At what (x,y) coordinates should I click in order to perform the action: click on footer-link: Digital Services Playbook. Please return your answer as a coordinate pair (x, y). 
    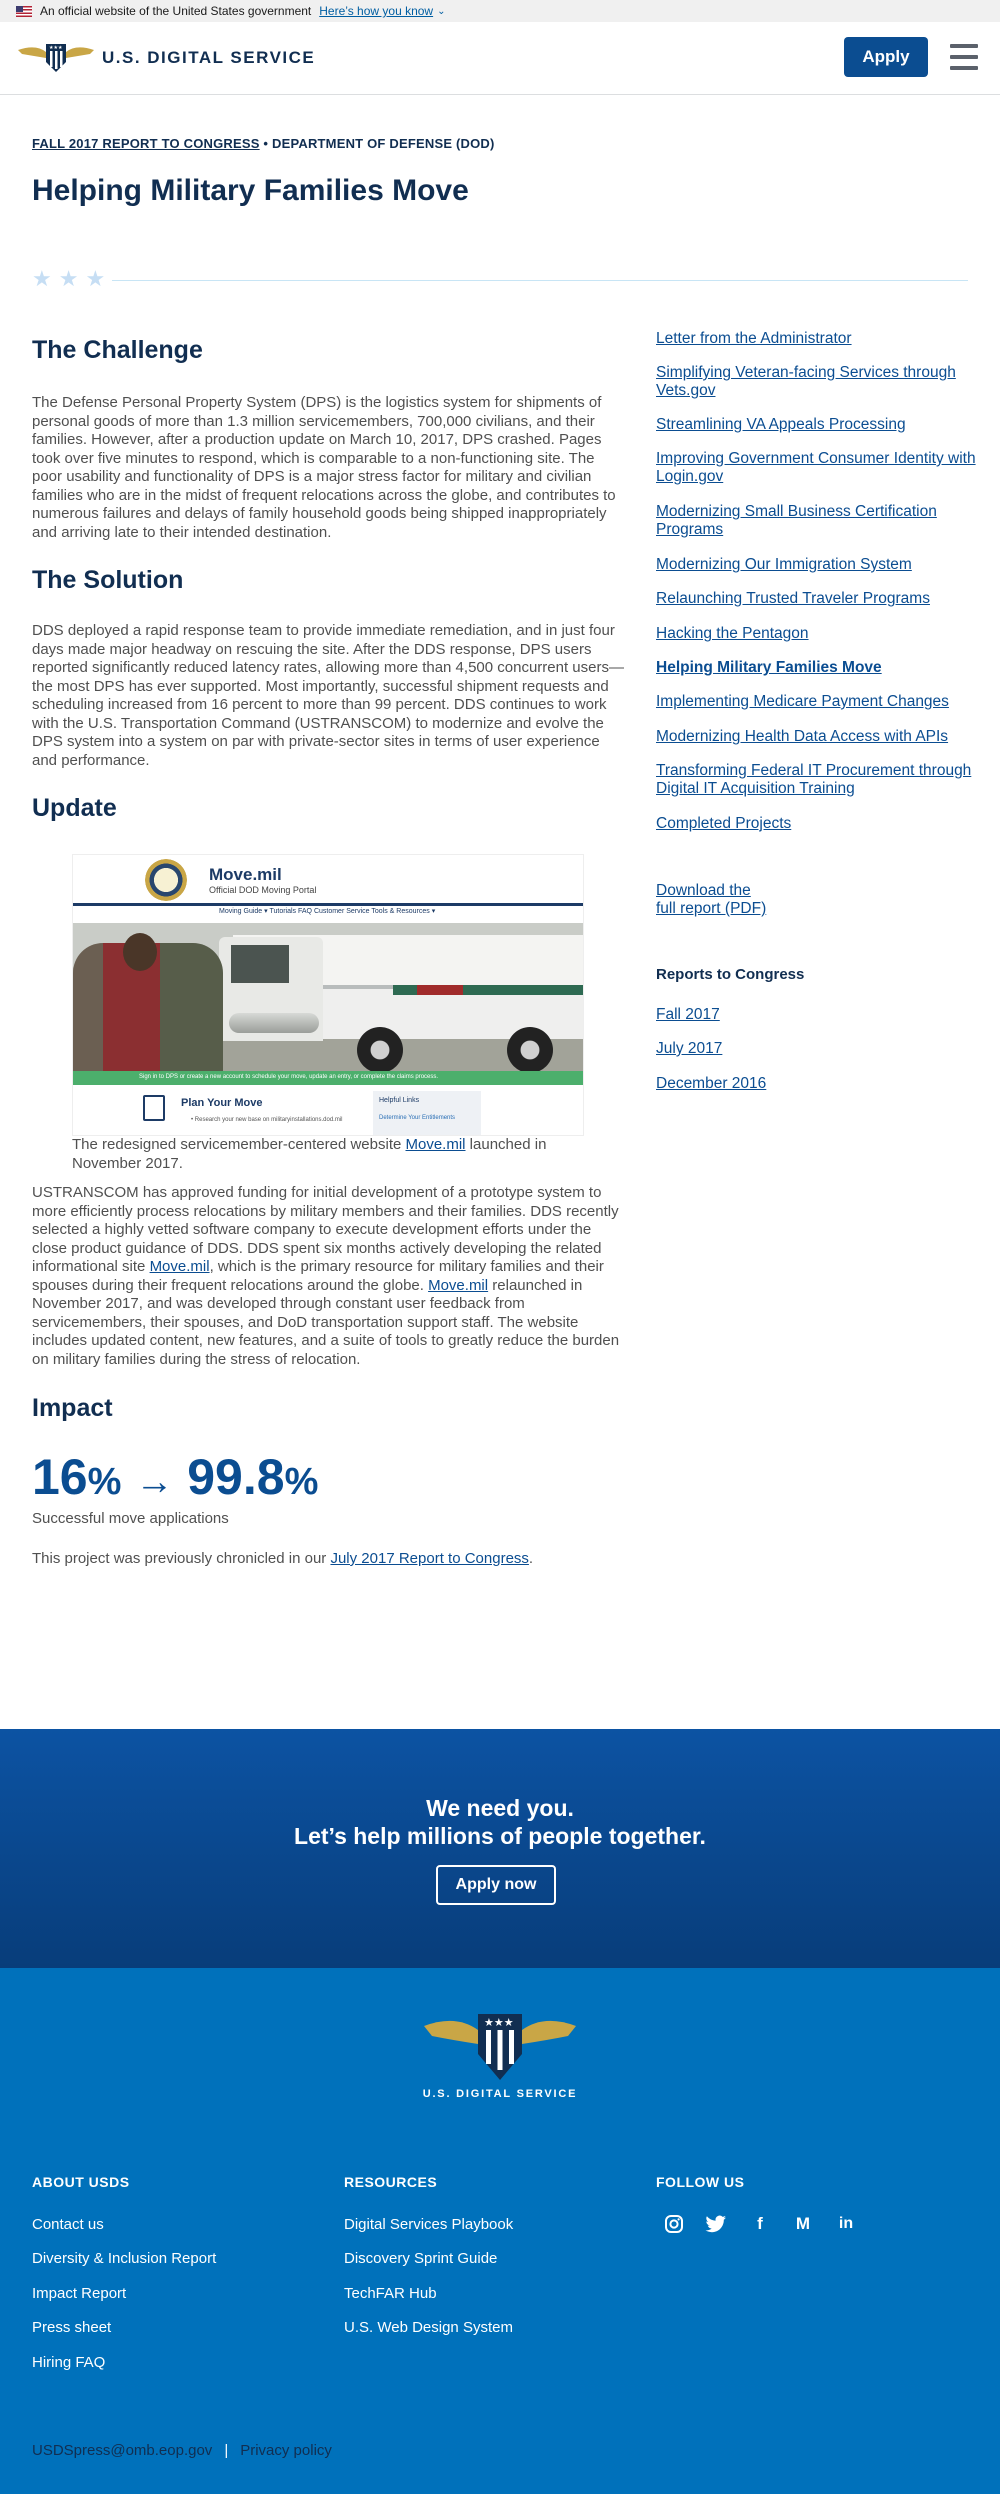
    Looking at the image, I should click on (428, 2224).